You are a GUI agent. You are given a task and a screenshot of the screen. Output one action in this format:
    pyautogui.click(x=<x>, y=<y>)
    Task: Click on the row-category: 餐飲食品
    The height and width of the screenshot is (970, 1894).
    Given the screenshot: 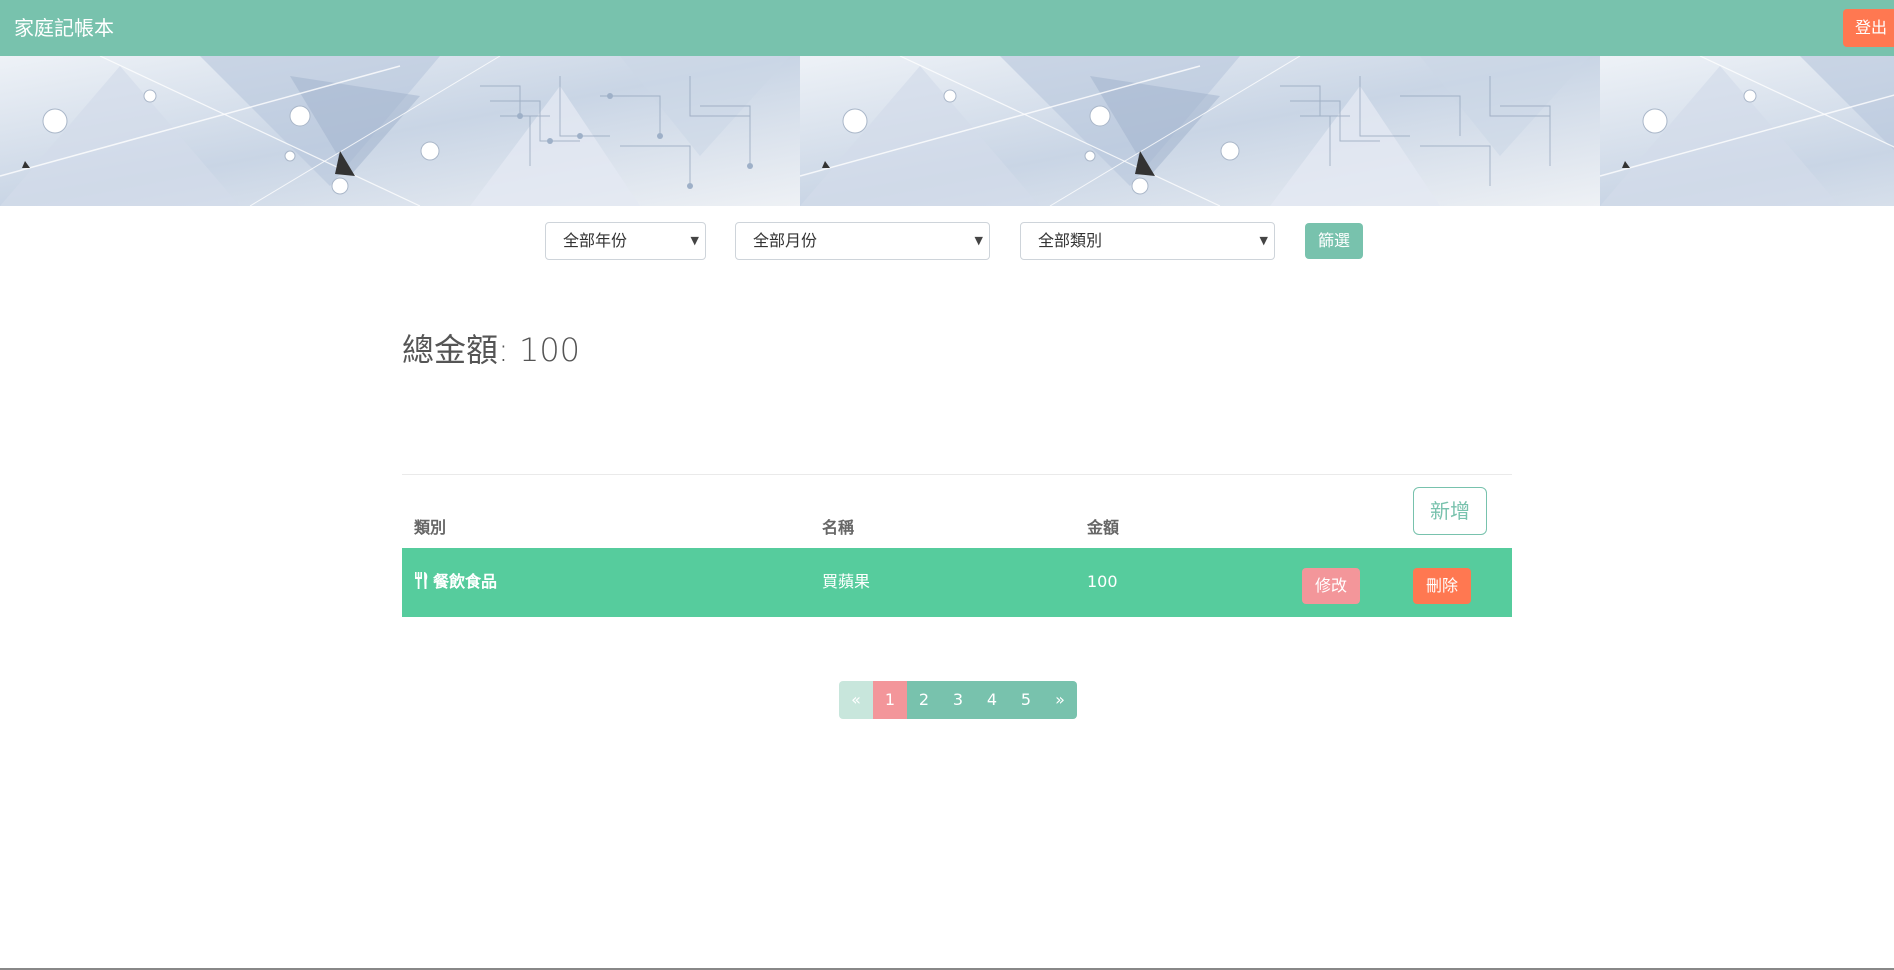 What is the action you would take?
    pyautogui.click(x=455, y=582)
    